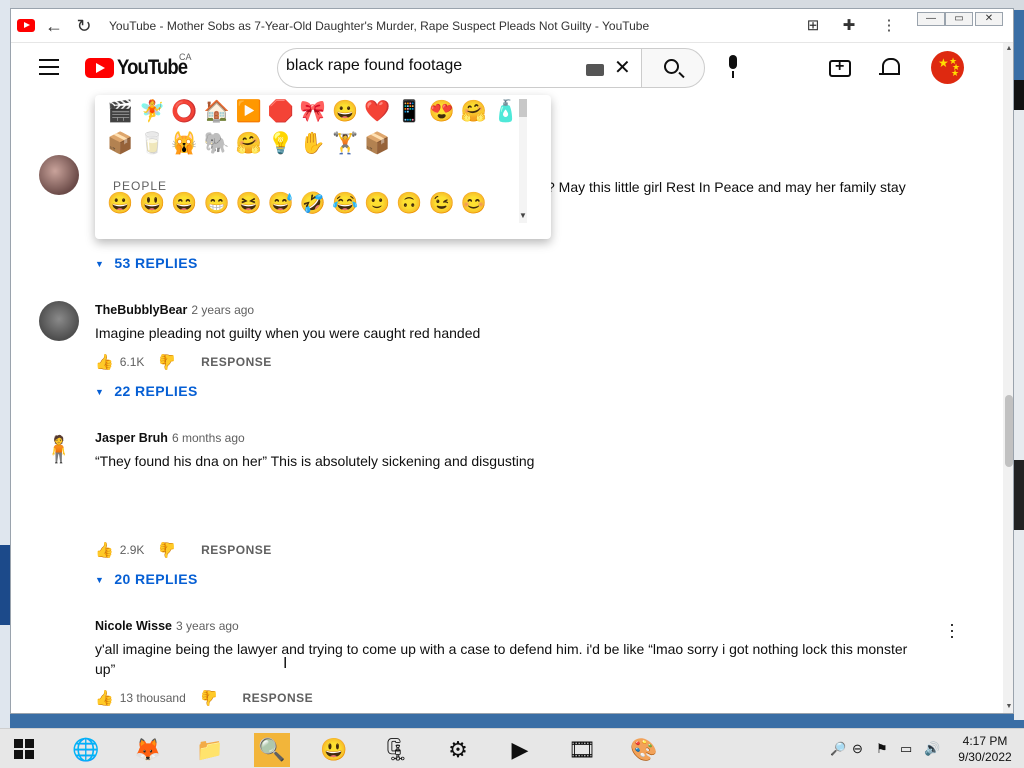  Describe the element at coordinates (207, 626) in the screenshot. I see `comment-timestamp: 3 years ago` at that location.